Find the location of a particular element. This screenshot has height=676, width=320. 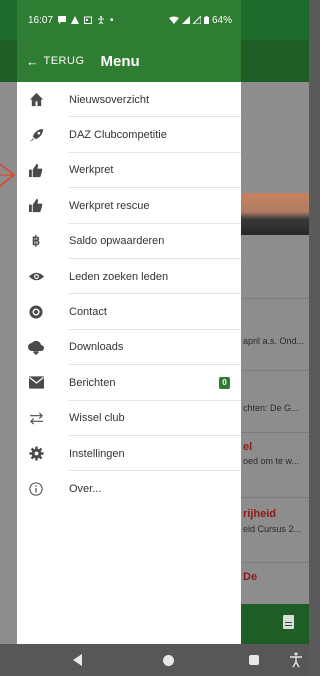

nav-home-icon is located at coordinates (168, 660).